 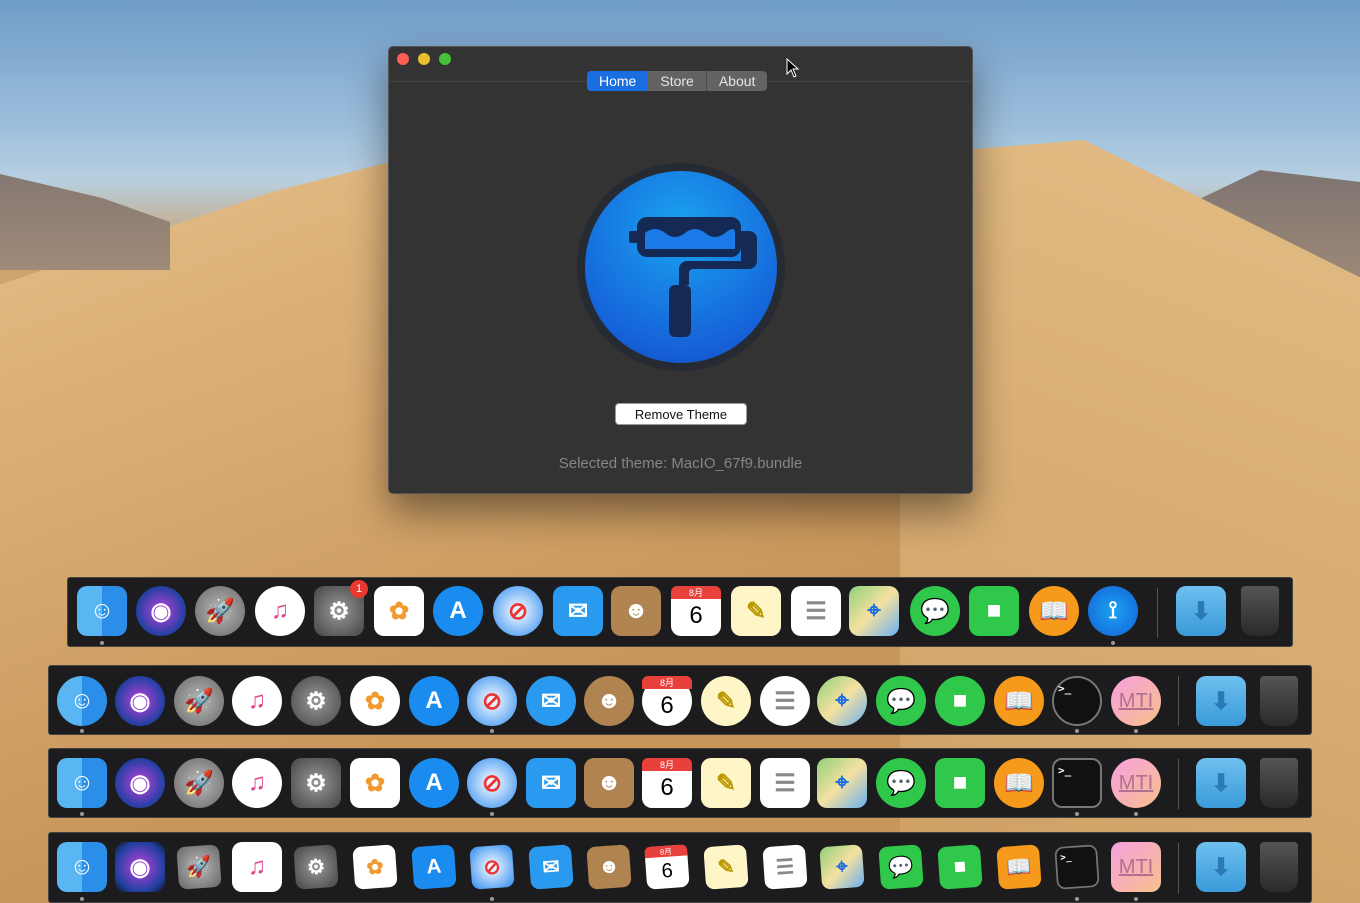 What do you see at coordinates (445, 59) in the screenshot?
I see `zoom-button` at bounding box center [445, 59].